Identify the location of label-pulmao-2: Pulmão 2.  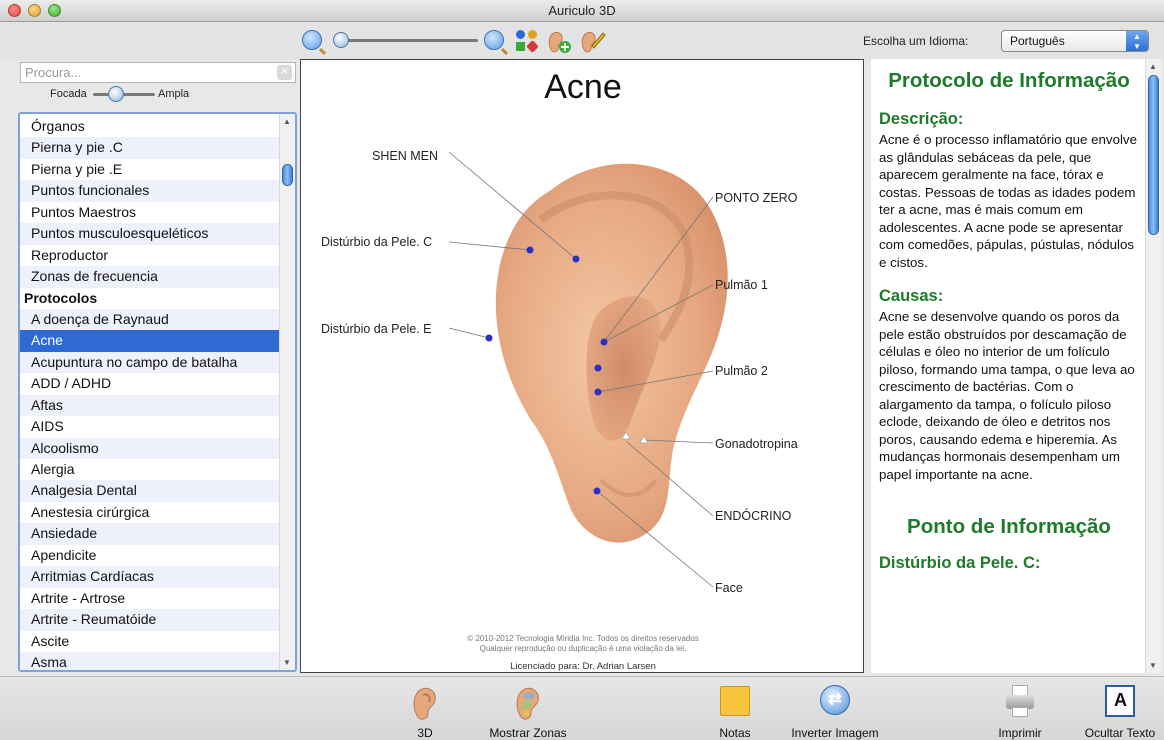
(741, 371).